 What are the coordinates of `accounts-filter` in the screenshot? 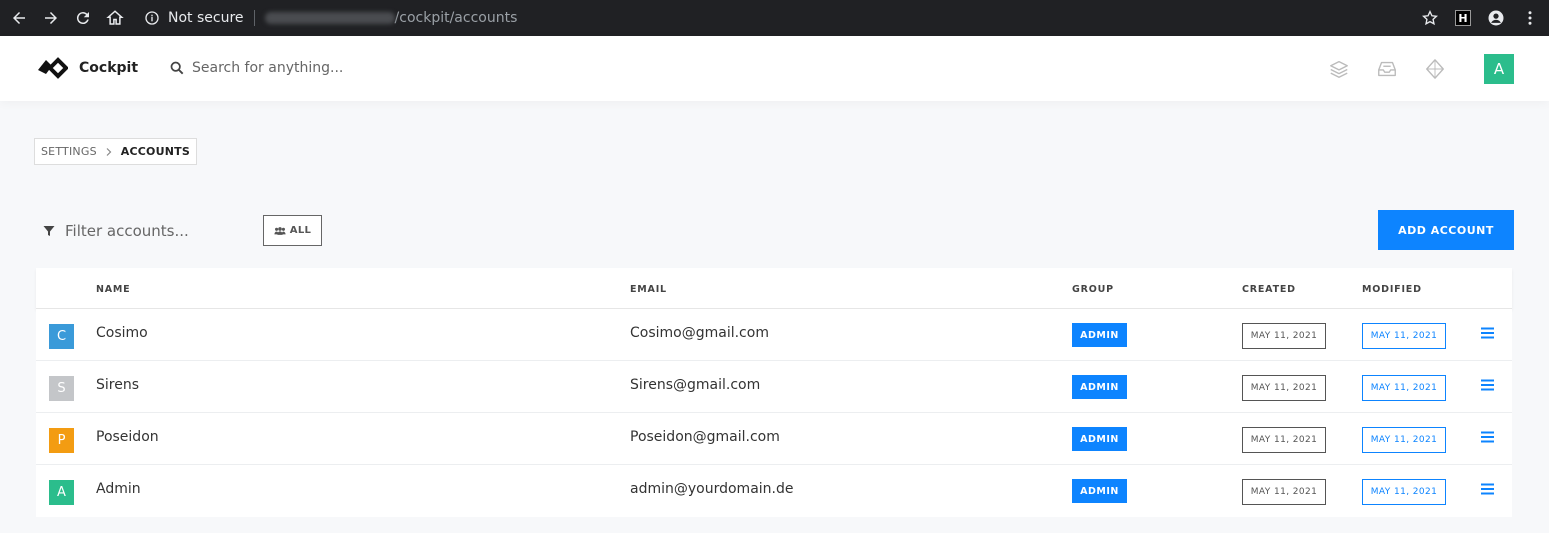 It's located at (144, 231).